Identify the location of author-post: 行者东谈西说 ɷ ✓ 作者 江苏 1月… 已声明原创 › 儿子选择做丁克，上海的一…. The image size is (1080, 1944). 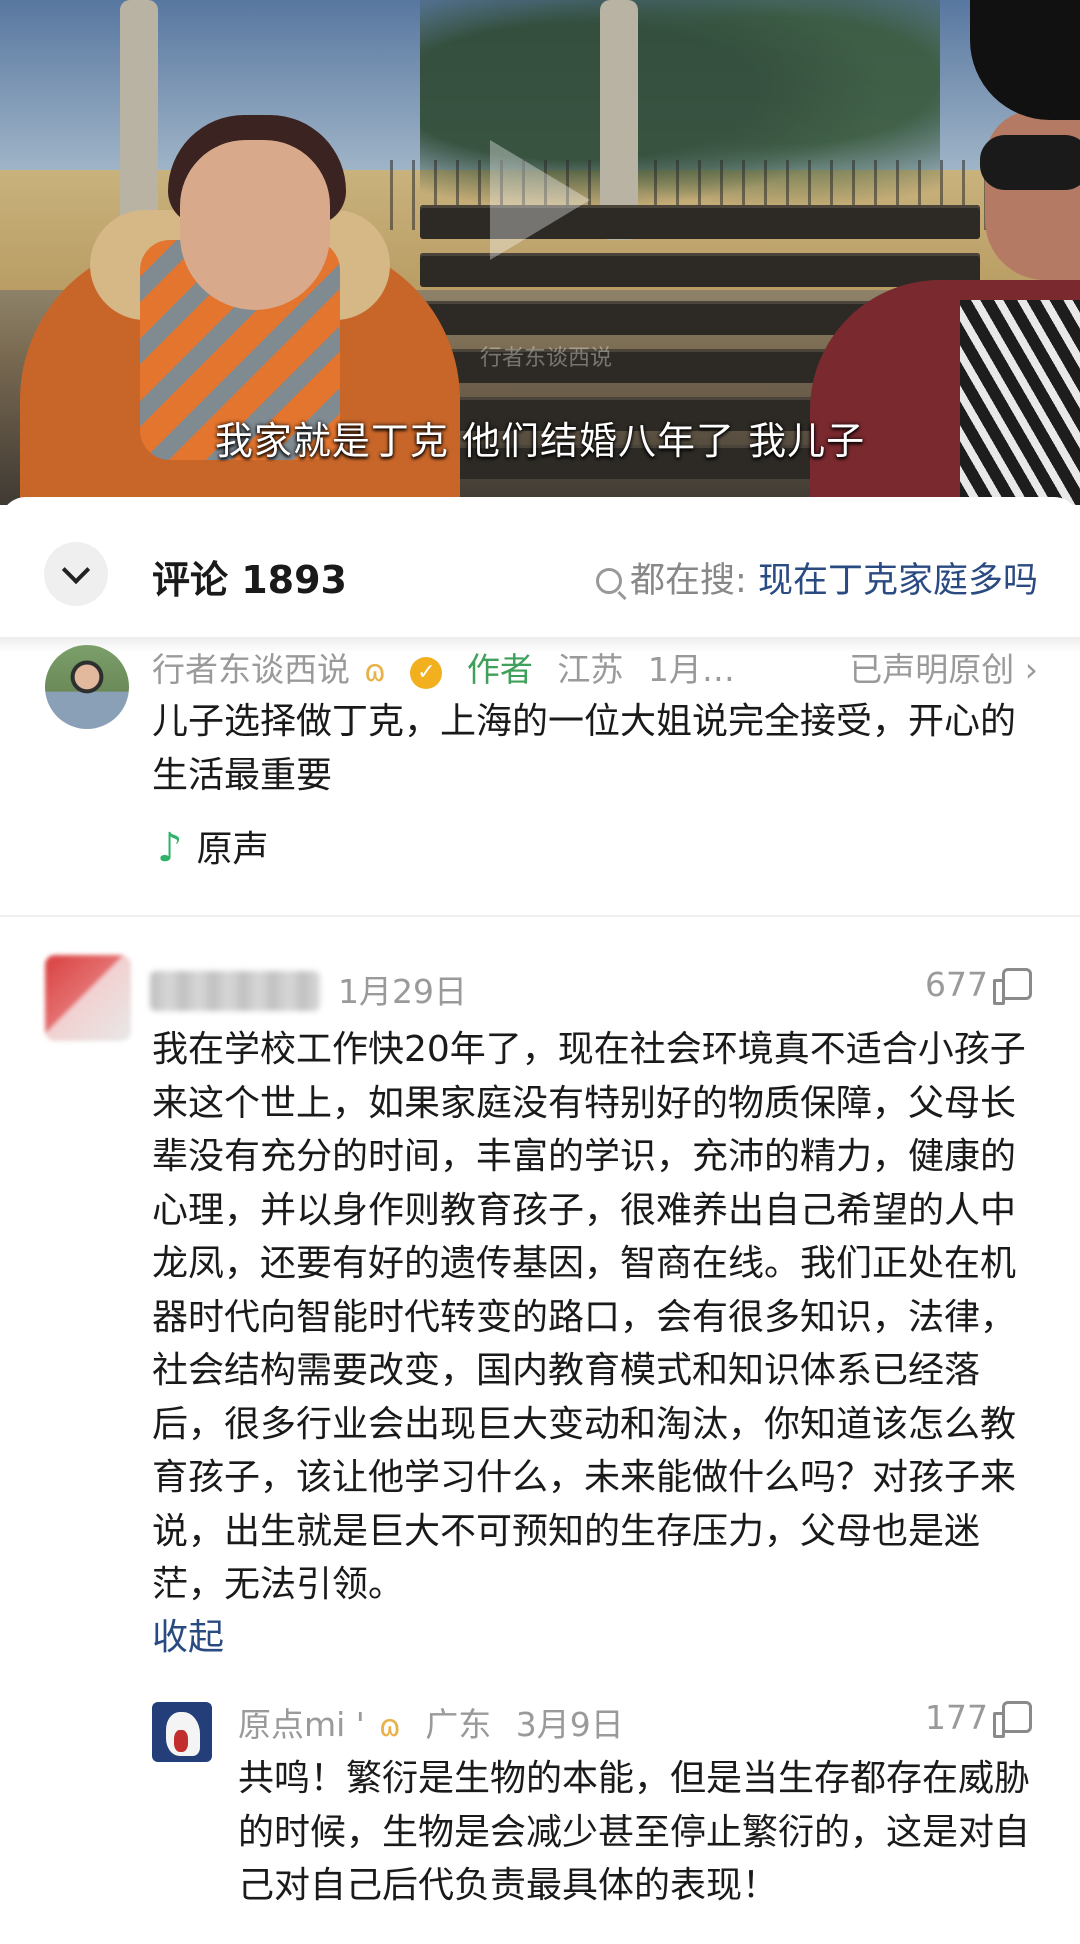
(540, 777).